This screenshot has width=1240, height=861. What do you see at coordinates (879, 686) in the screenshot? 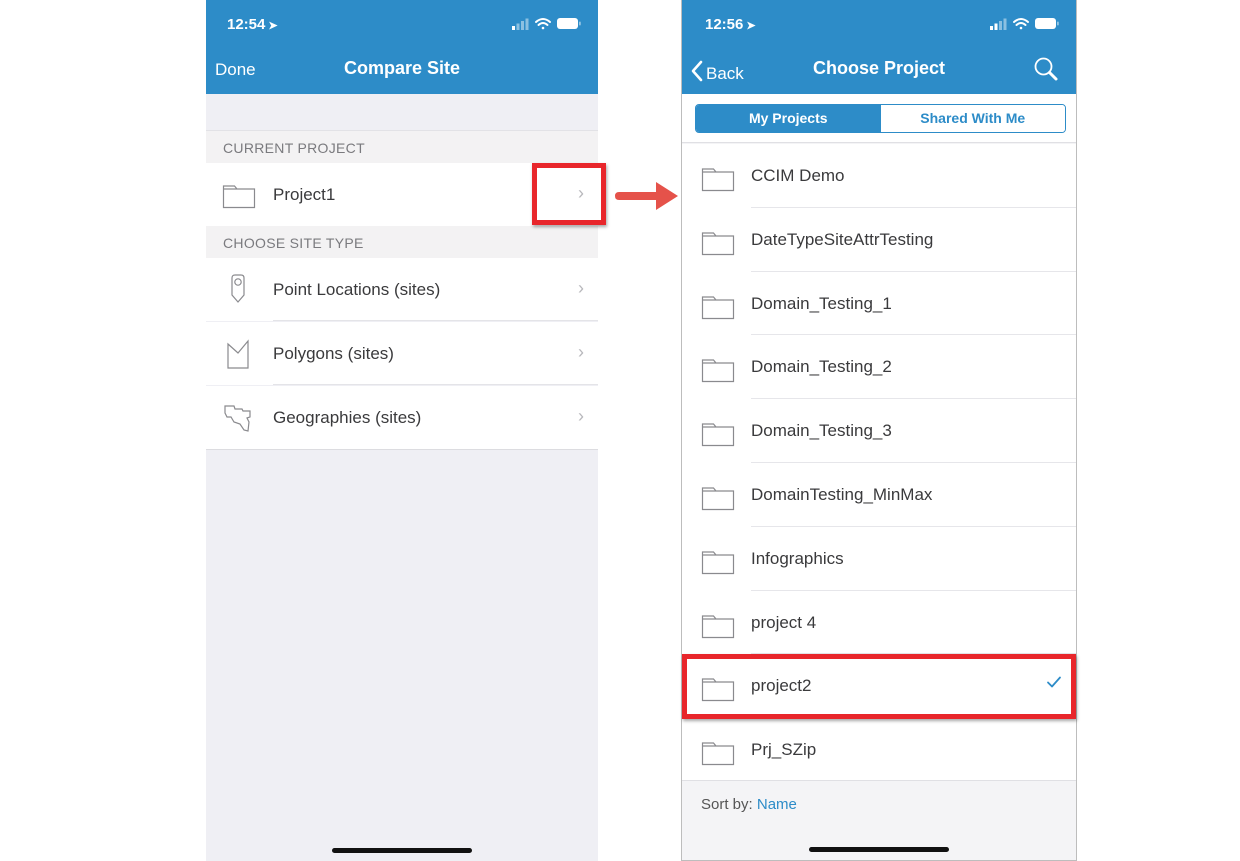
I see `project-row-selected: project2` at bounding box center [879, 686].